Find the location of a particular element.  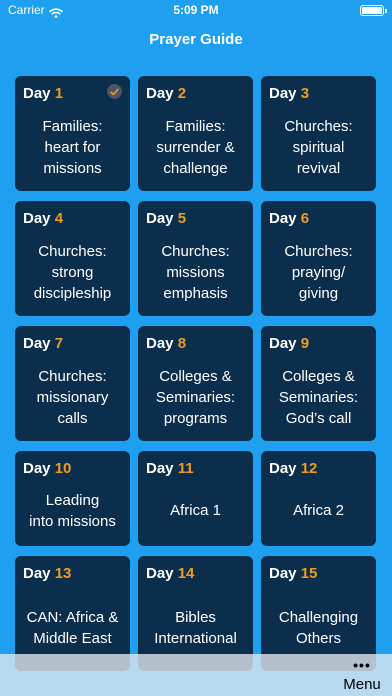

day-card-2: Day 2 Families: surrender & challenge is located at coordinates (195, 133).